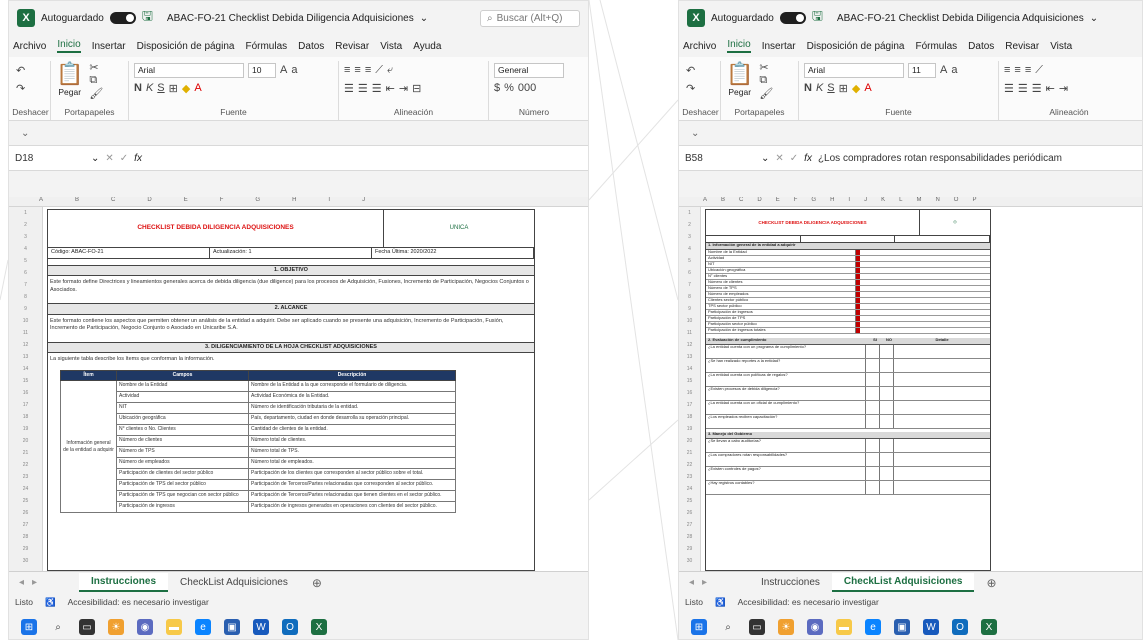 Image resolution: width=1143 pixels, height=640 pixels. I want to click on chevron-down-icon: ⌄, so click(424, 18).